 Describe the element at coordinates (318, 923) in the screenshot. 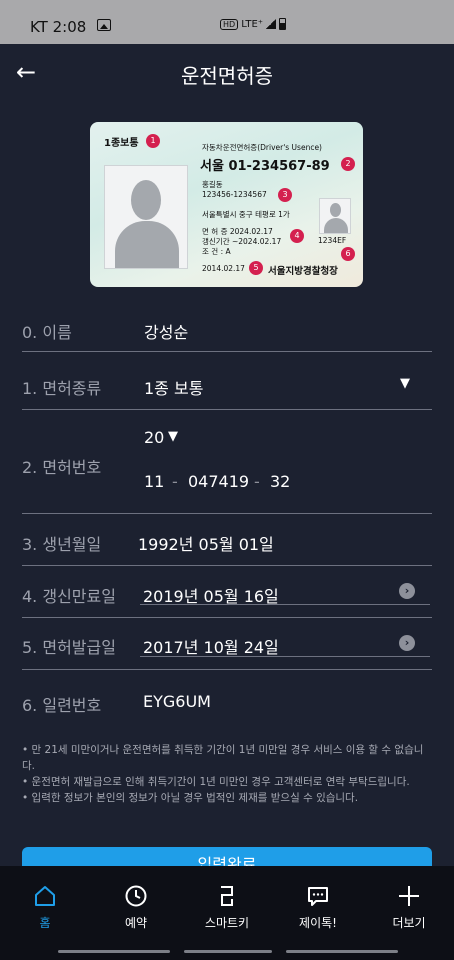

I see `nav-label-chat: 제이톡!` at that location.